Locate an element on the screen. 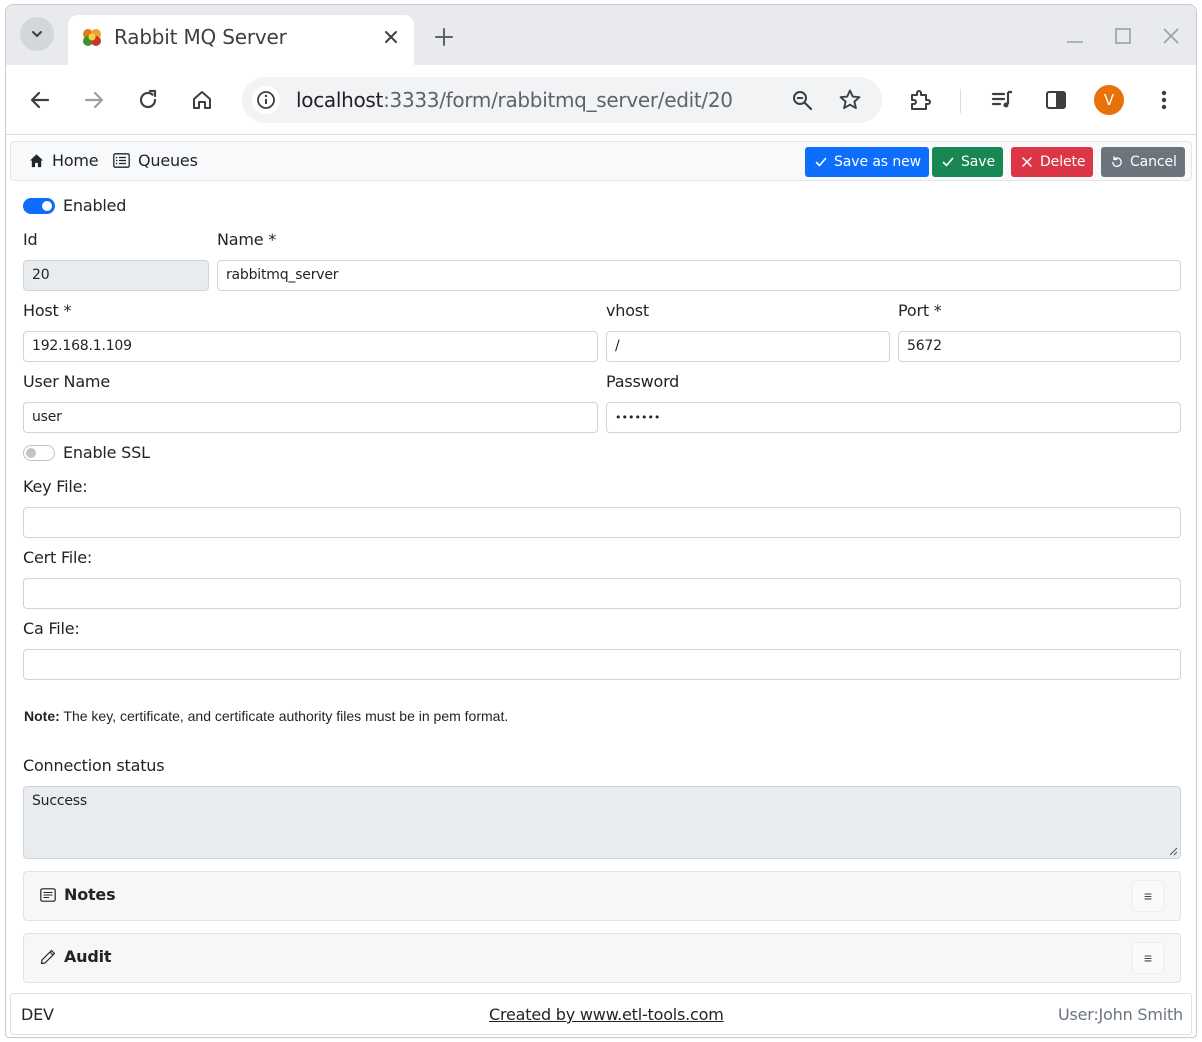 The image size is (1202, 1042). url-path: :3333/form/rabbitmq_server/edit/20 is located at coordinates (558, 100).